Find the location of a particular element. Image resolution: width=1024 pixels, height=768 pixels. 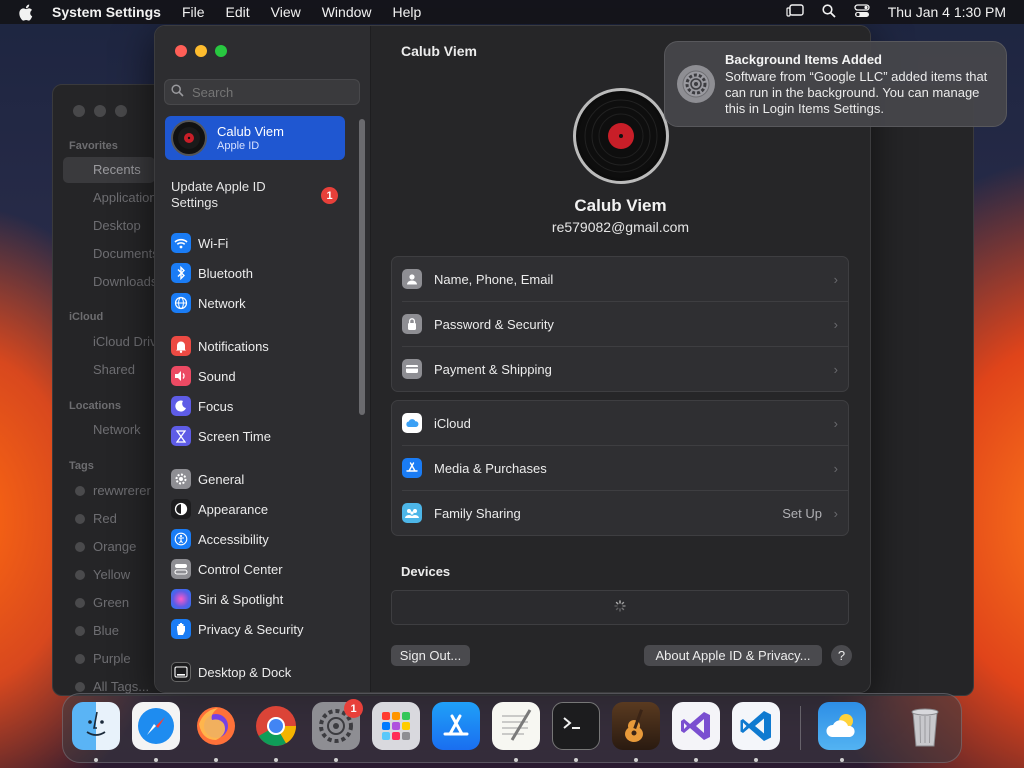

sidebar-item-general: General is located at coordinates (207, 479).